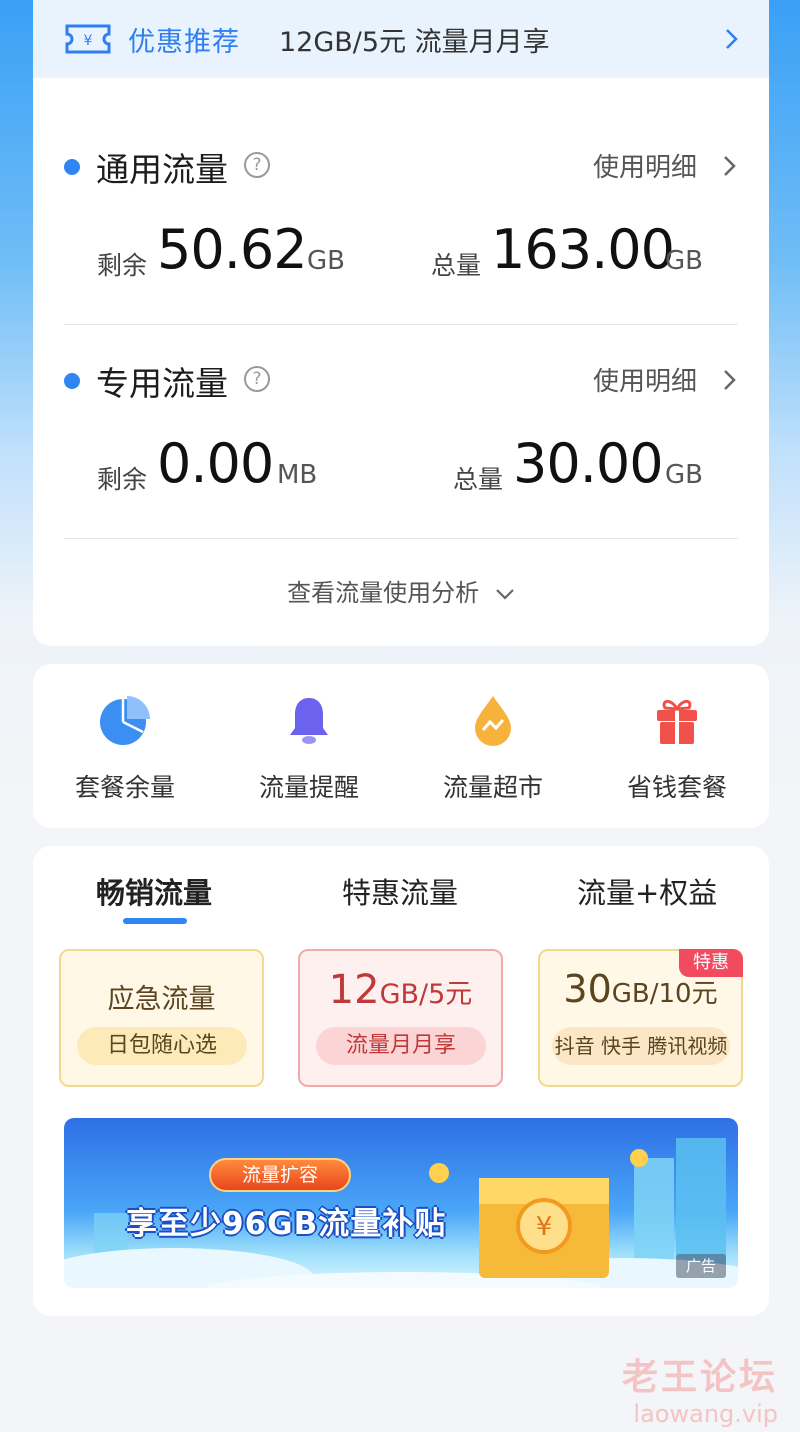 The width and height of the screenshot is (800, 1432). What do you see at coordinates (401, 1046) in the screenshot?
I see `offer-subtitle: 流量月月享` at bounding box center [401, 1046].